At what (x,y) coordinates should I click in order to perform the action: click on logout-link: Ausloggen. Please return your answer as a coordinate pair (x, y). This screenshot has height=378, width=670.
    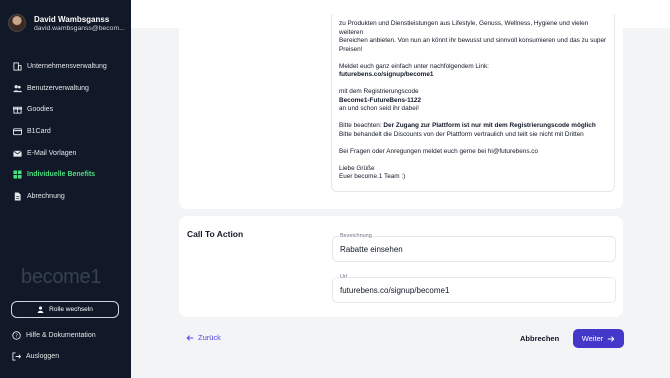
    Looking at the image, I should click on (35, 356).